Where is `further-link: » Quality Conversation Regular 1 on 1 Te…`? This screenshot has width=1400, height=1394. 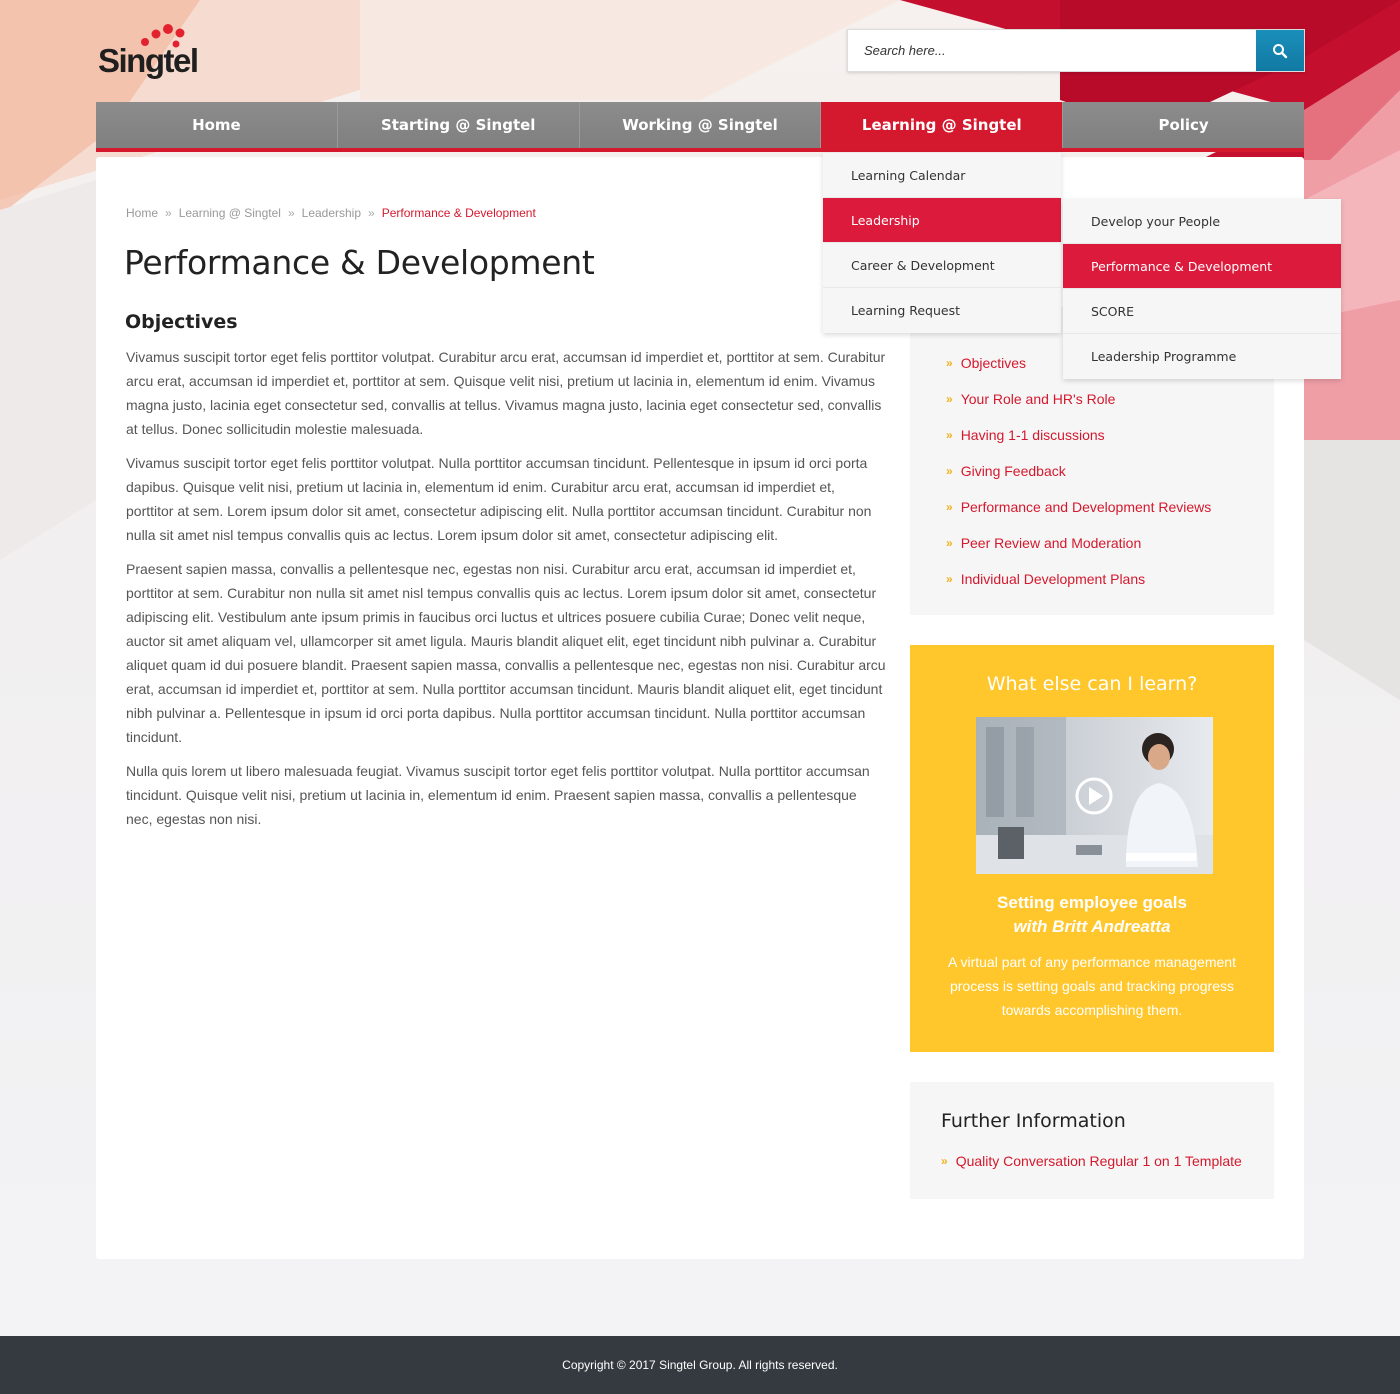
further-link: » Quality Conversation Regular 1 on 1 Te… is located at coordinates (1091, 1161).